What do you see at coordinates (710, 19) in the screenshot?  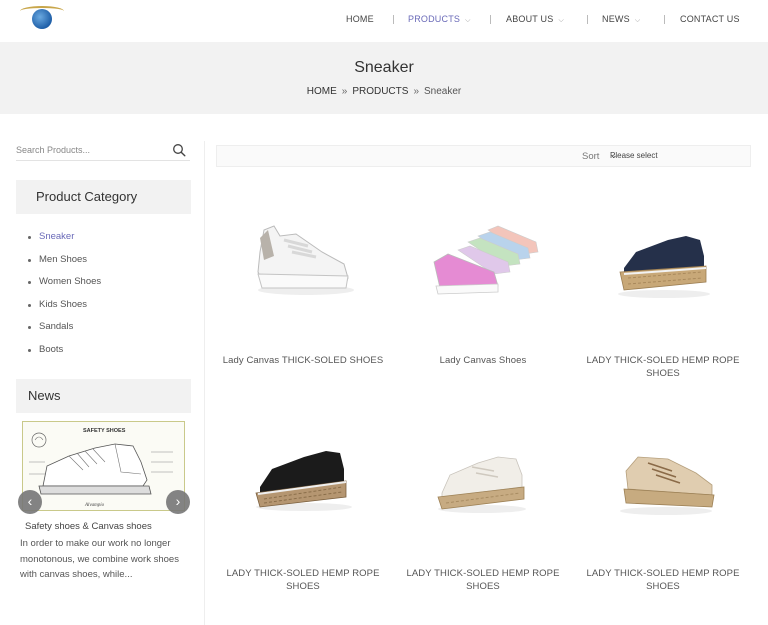 I see `nav-contact-us: CONTACT US` at bounding box center [710, 19].